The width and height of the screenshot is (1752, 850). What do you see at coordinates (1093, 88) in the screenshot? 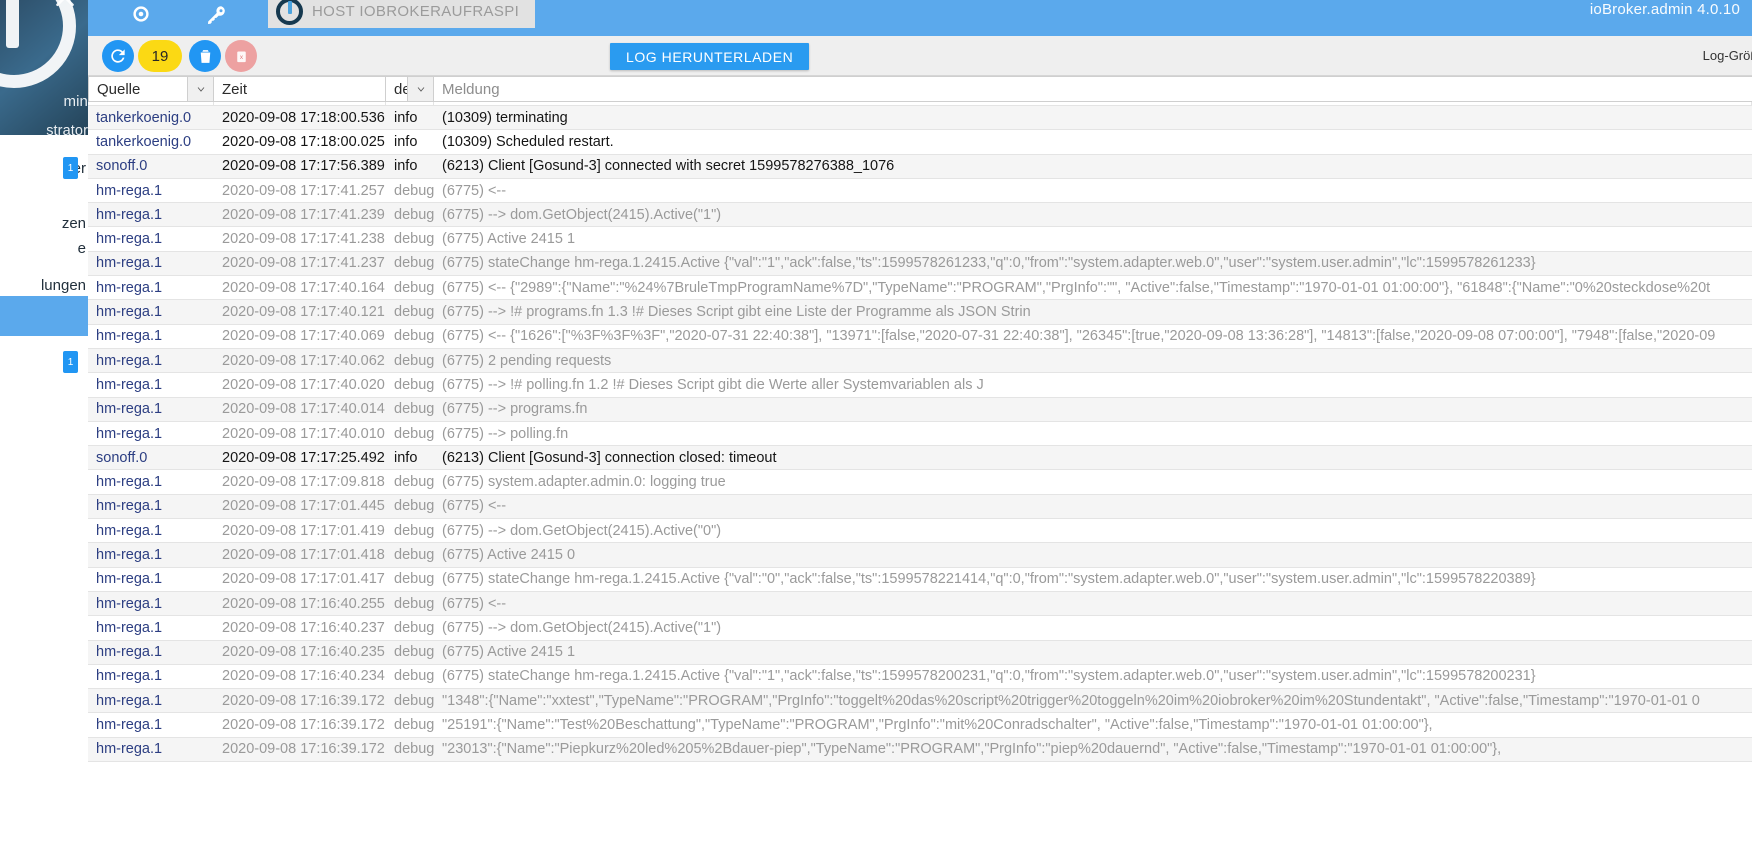
I see `column-header-message: Meldung` at bounding box center [1093, 88].